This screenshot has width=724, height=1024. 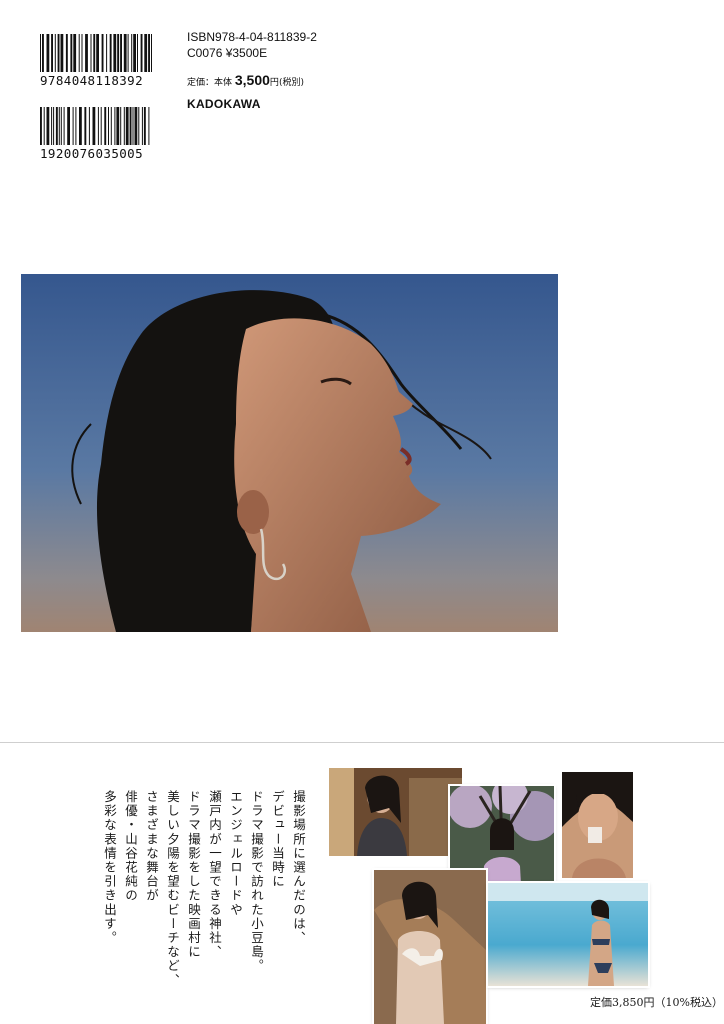 What do you see at coordinates (92, 80) in the screenshot?
I see `isbn-barcode-number: 9784048118392` at bounding box center [92, 80].